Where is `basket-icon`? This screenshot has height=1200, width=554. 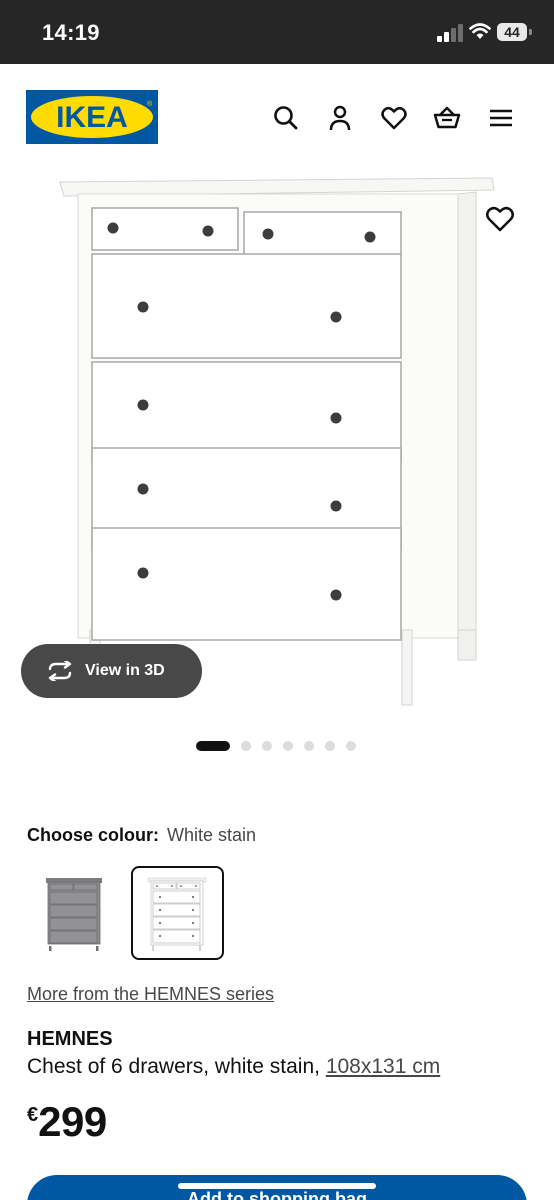
basket-icon is located at coordinates (447, 118).